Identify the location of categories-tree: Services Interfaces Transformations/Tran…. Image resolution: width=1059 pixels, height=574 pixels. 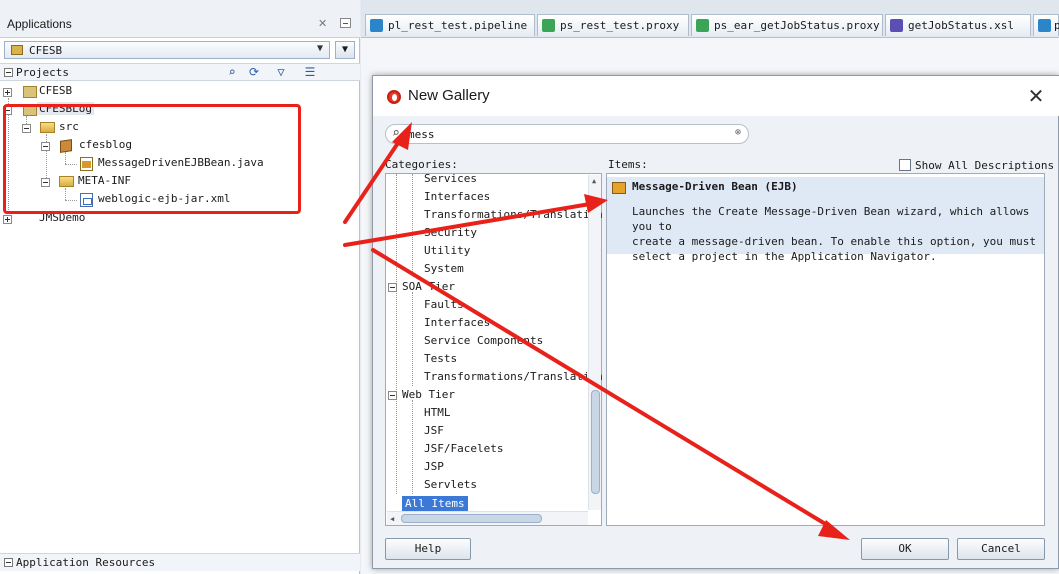
(494, 349).